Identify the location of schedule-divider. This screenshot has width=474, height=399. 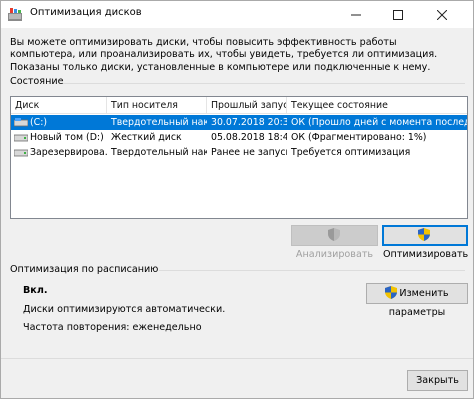
(312, 270).